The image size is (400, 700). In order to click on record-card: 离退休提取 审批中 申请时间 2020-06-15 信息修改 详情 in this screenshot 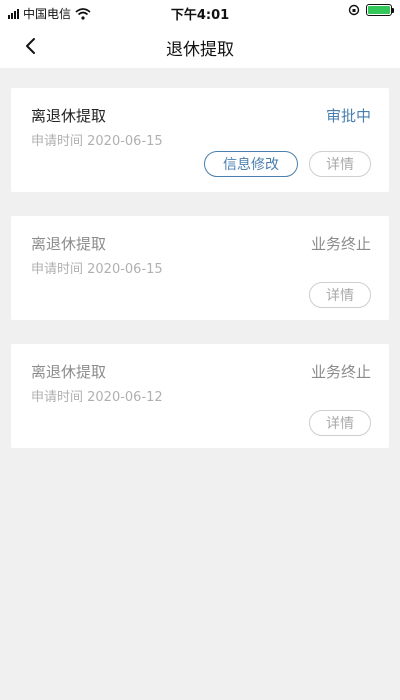, I will do `click(200, 140)`.